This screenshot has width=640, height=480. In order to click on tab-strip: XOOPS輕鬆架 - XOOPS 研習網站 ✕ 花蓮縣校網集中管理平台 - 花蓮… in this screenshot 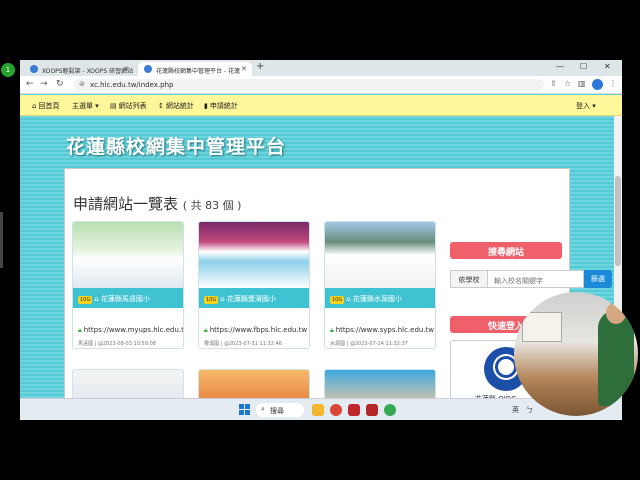, I will do `click(321, 68)`.